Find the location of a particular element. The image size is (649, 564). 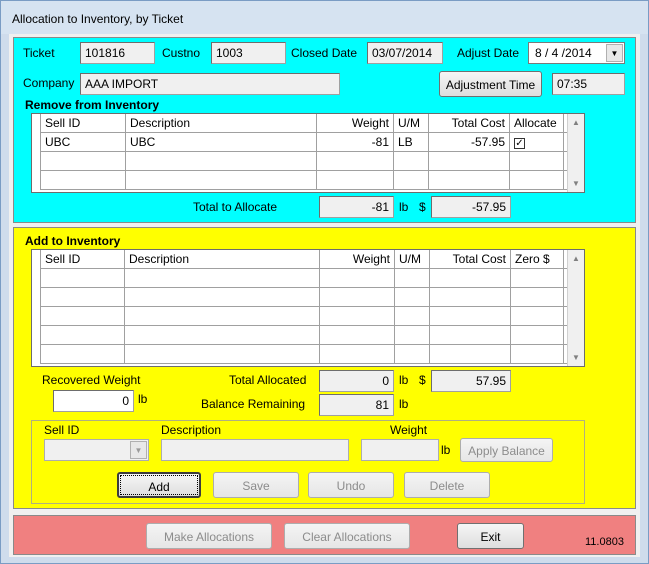

clear-allocations-button: Clear Allocations is located at coordinates (347, 536).